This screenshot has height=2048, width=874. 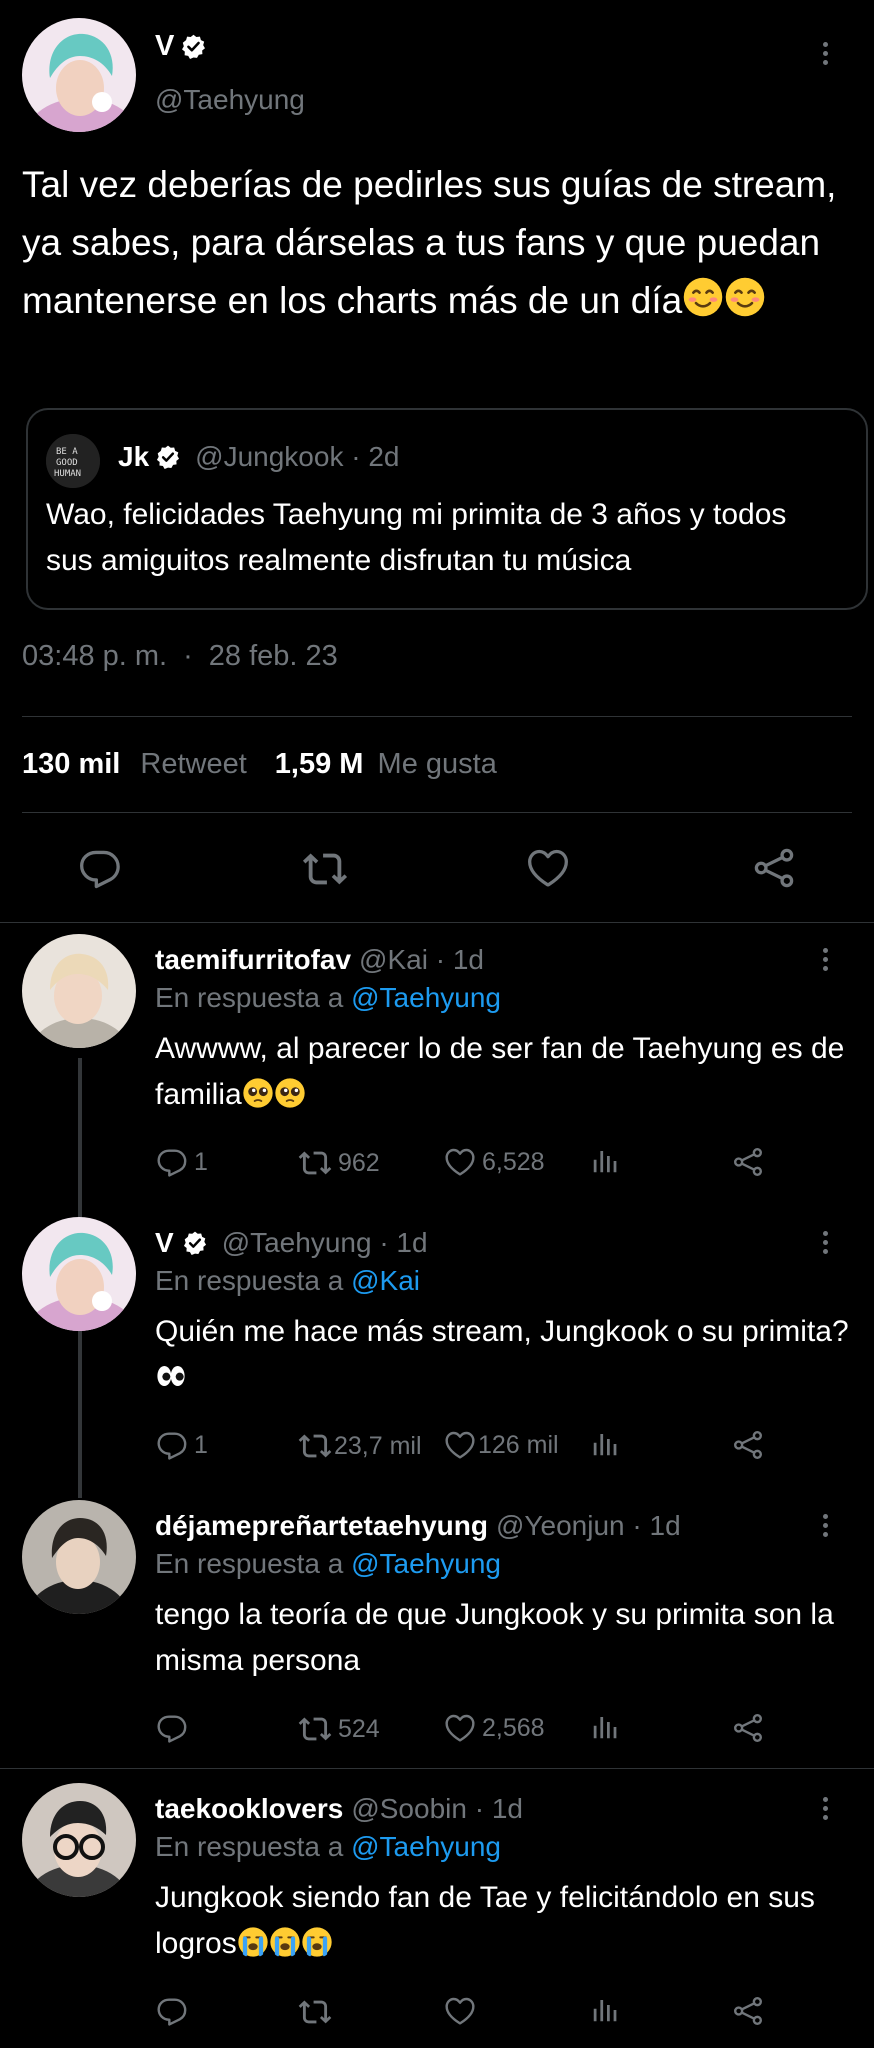 I want to click on likes-label: Me gusta, so click(x=437, y=764).